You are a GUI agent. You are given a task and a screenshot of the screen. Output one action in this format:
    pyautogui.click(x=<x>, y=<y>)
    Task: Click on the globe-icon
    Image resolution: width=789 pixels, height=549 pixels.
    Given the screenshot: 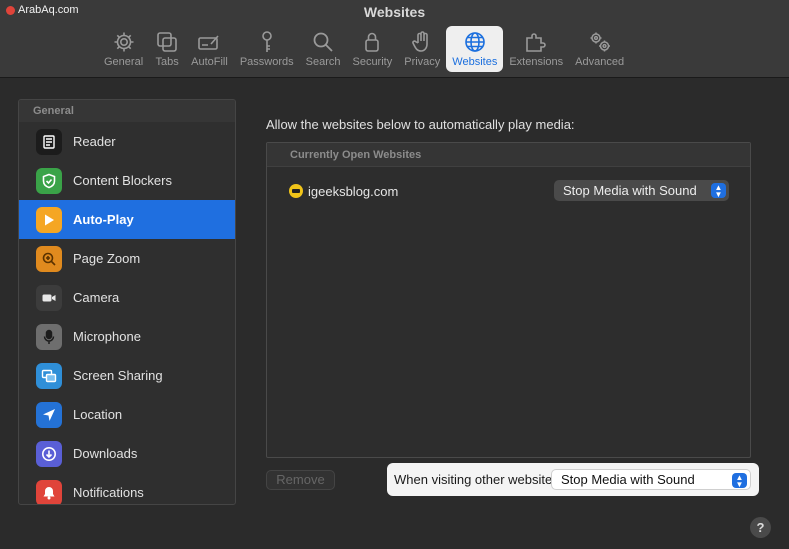 What is the action you would take?
    pyautogui.click(x=475, y=42)
    